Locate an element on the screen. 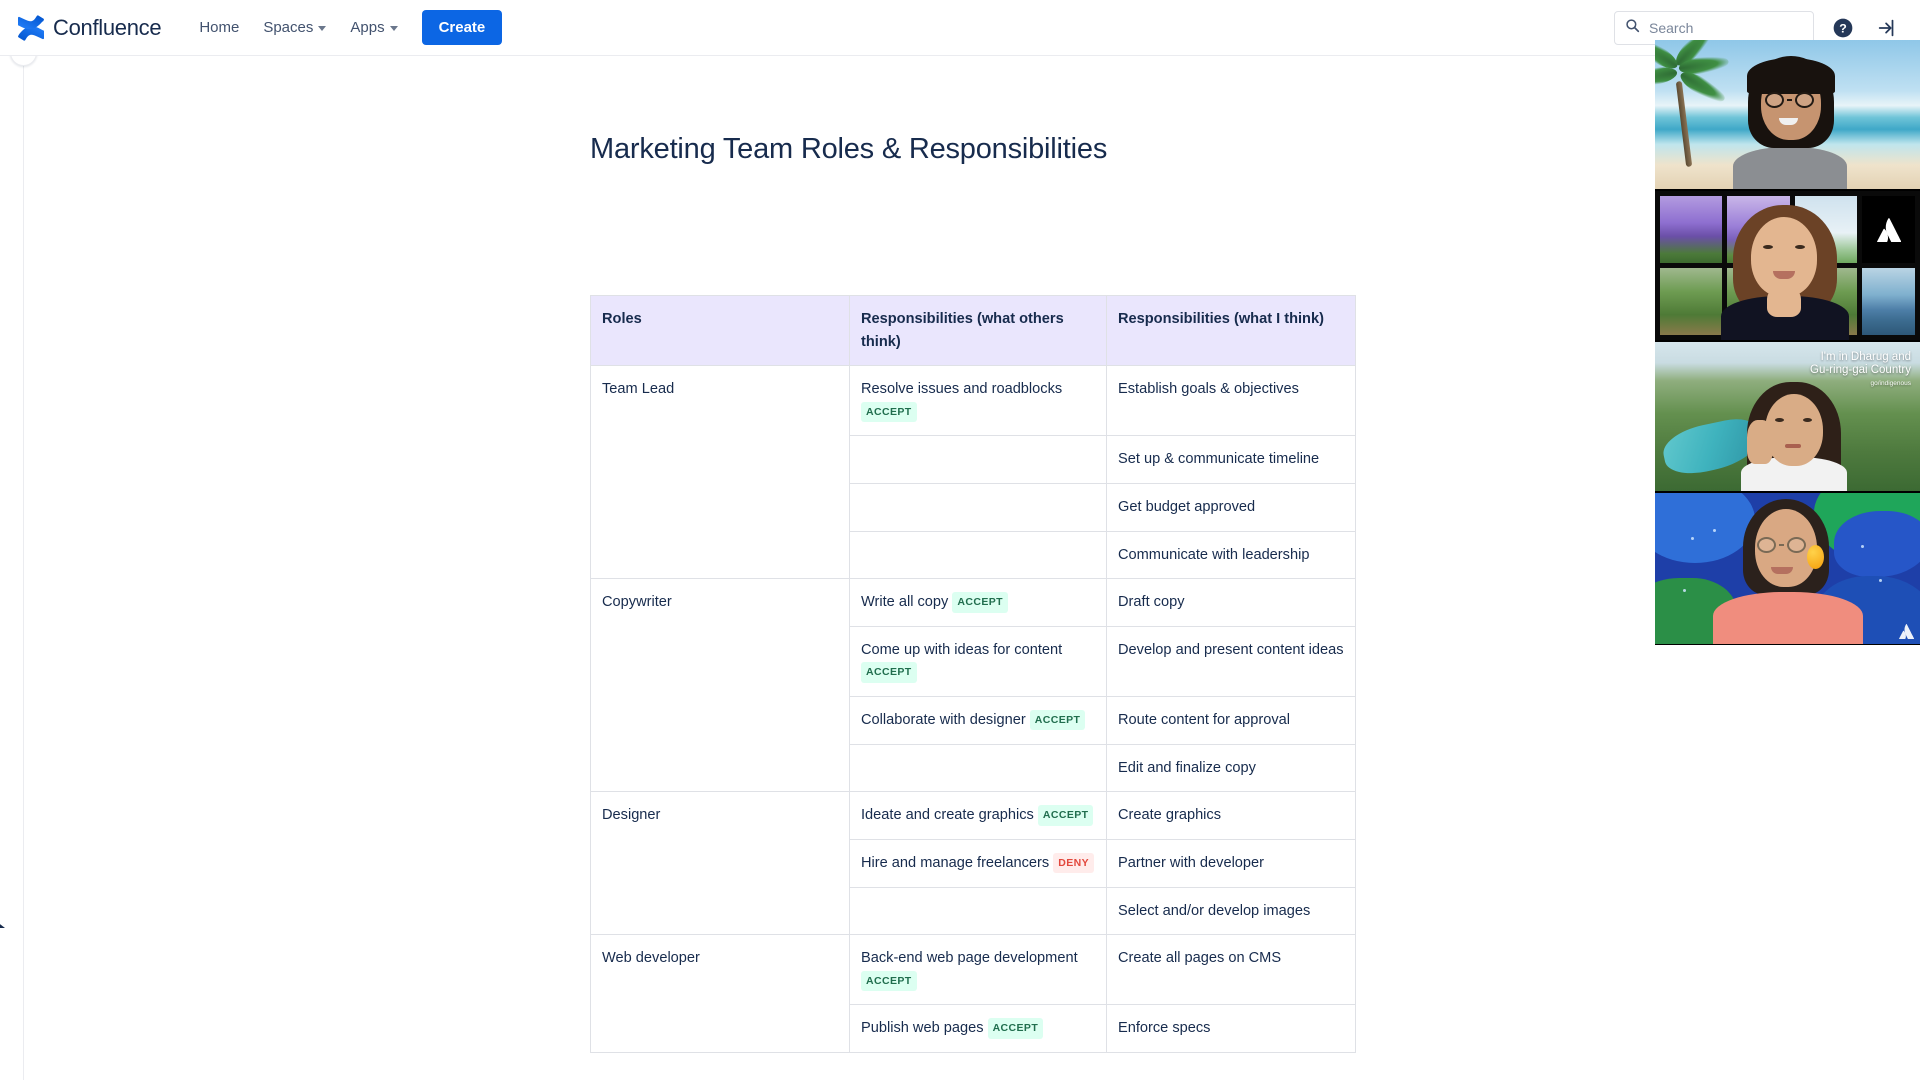  responsibility-mine-text: Route content for approval is located at coordinates (1204, 720).